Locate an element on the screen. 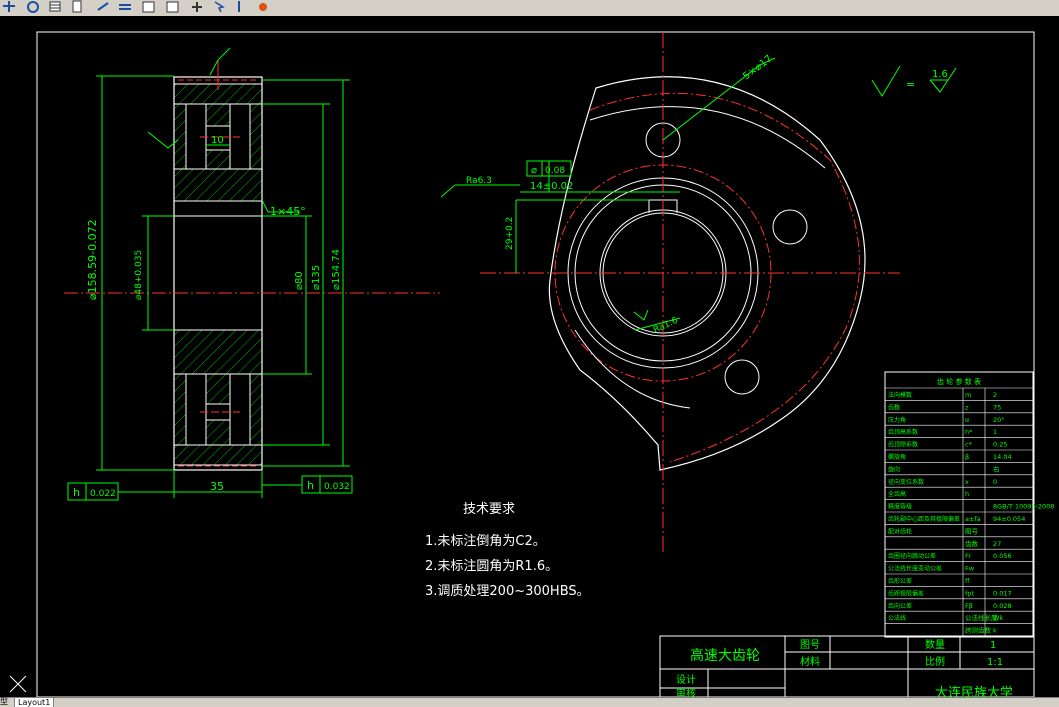 The height and width of the screenshot is (707, 1059). param-cell: h is located at coordinates (967, 494).